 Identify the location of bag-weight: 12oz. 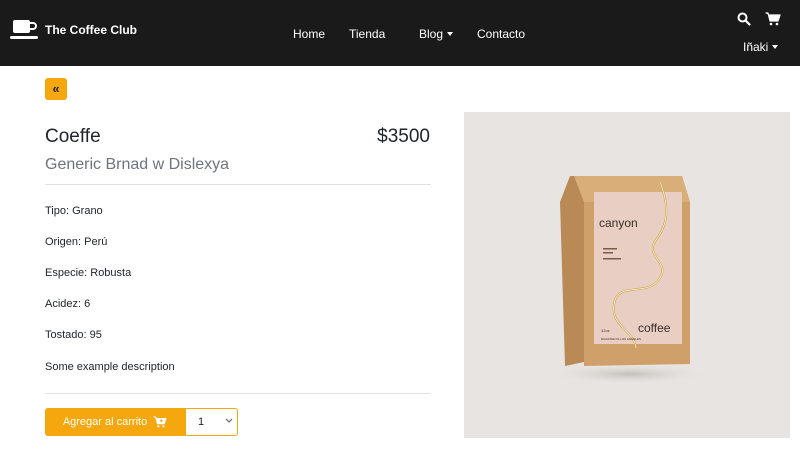
(605, 330).